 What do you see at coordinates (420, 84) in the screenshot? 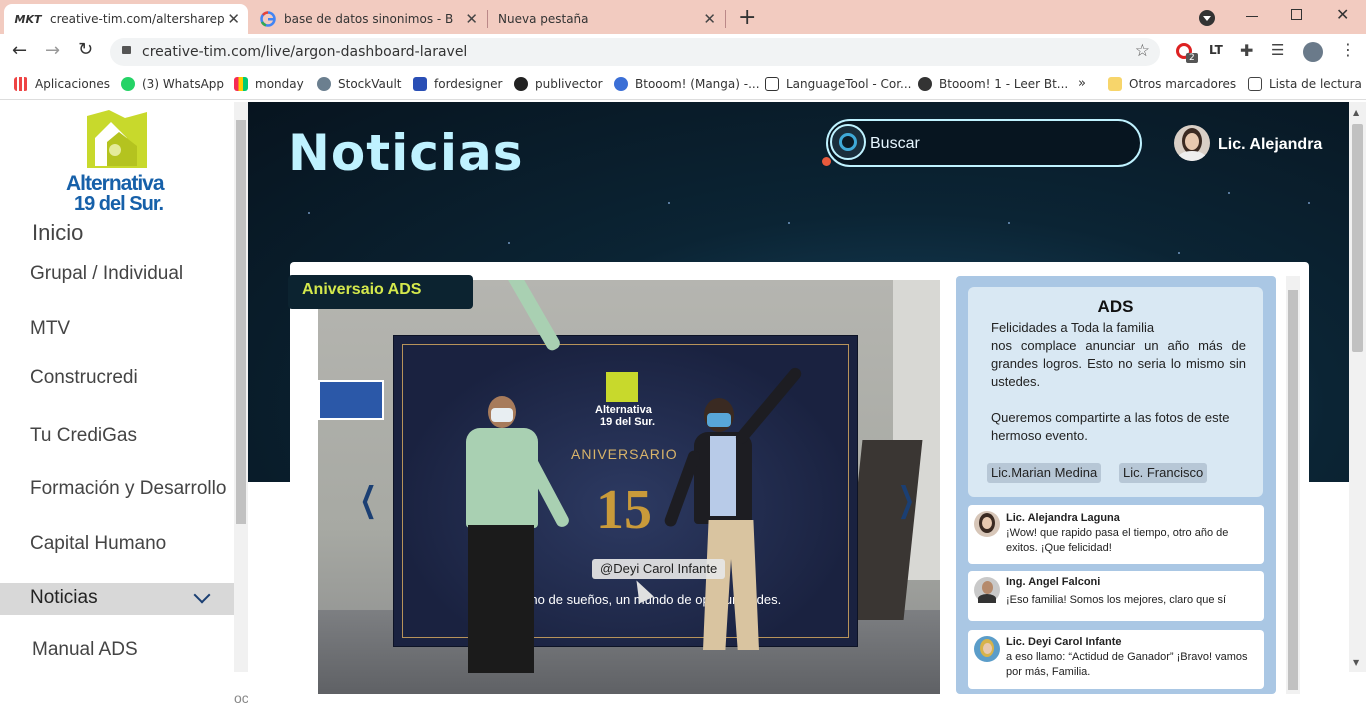
I see `fordesigner-icon` at bounding box center [420, 84].